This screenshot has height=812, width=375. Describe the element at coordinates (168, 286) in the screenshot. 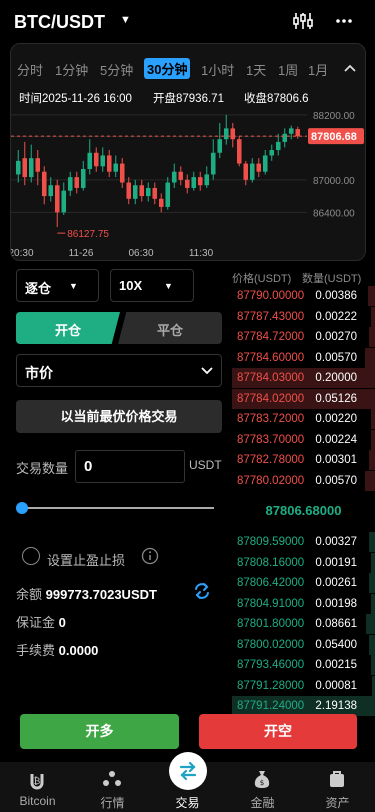

I see `chevron-down-icon: ▼` at that location.